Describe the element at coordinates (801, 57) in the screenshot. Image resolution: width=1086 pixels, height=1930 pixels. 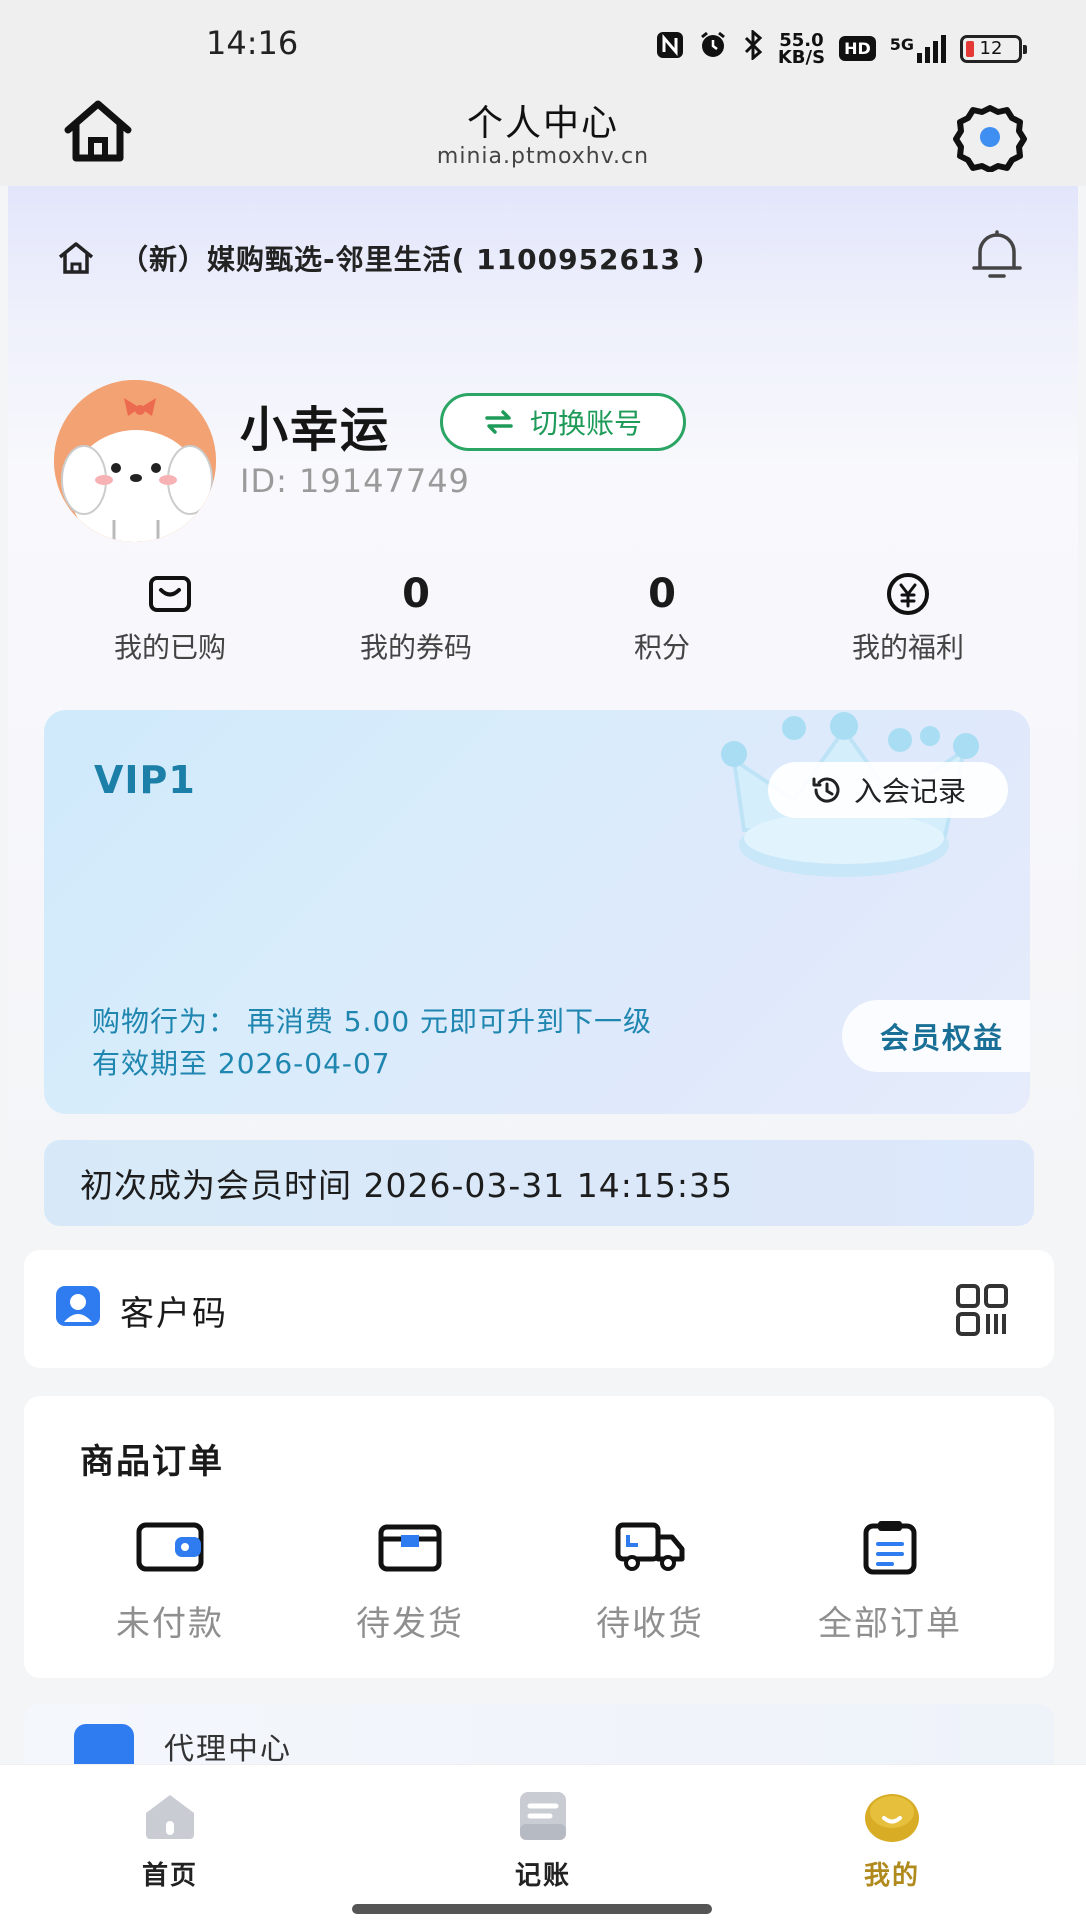
I see `net-speed-unit: KB/S` at that location.